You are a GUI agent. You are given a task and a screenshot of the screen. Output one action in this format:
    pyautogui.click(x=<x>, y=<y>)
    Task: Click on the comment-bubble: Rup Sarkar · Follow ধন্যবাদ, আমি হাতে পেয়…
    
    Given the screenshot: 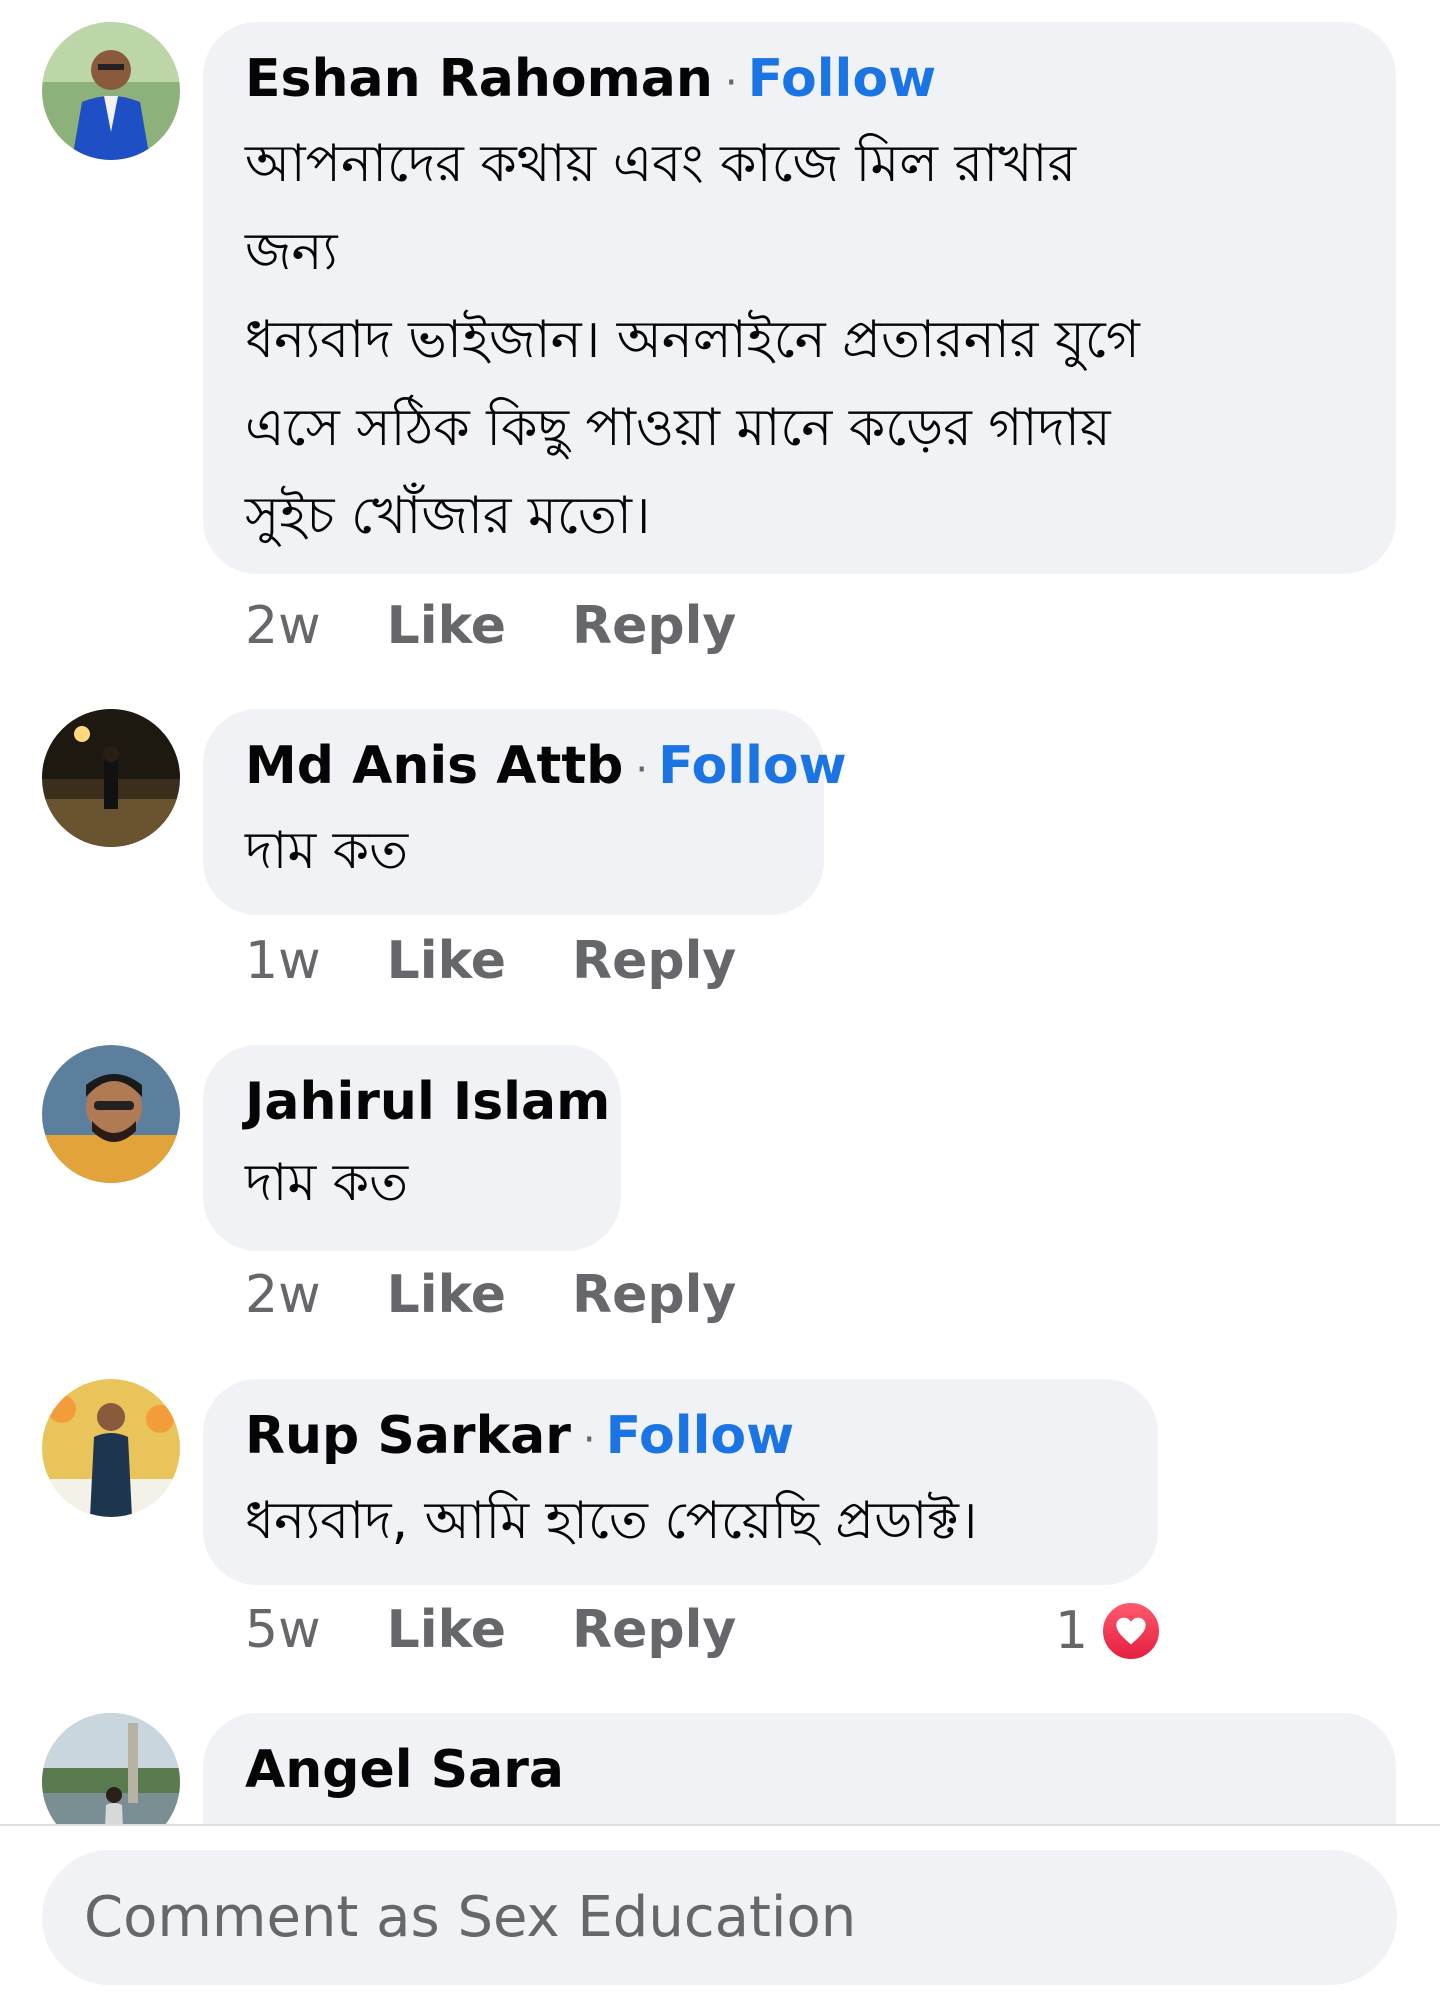 What is the action you would take?
    pyautogui.click(x=680, y=1482)
    